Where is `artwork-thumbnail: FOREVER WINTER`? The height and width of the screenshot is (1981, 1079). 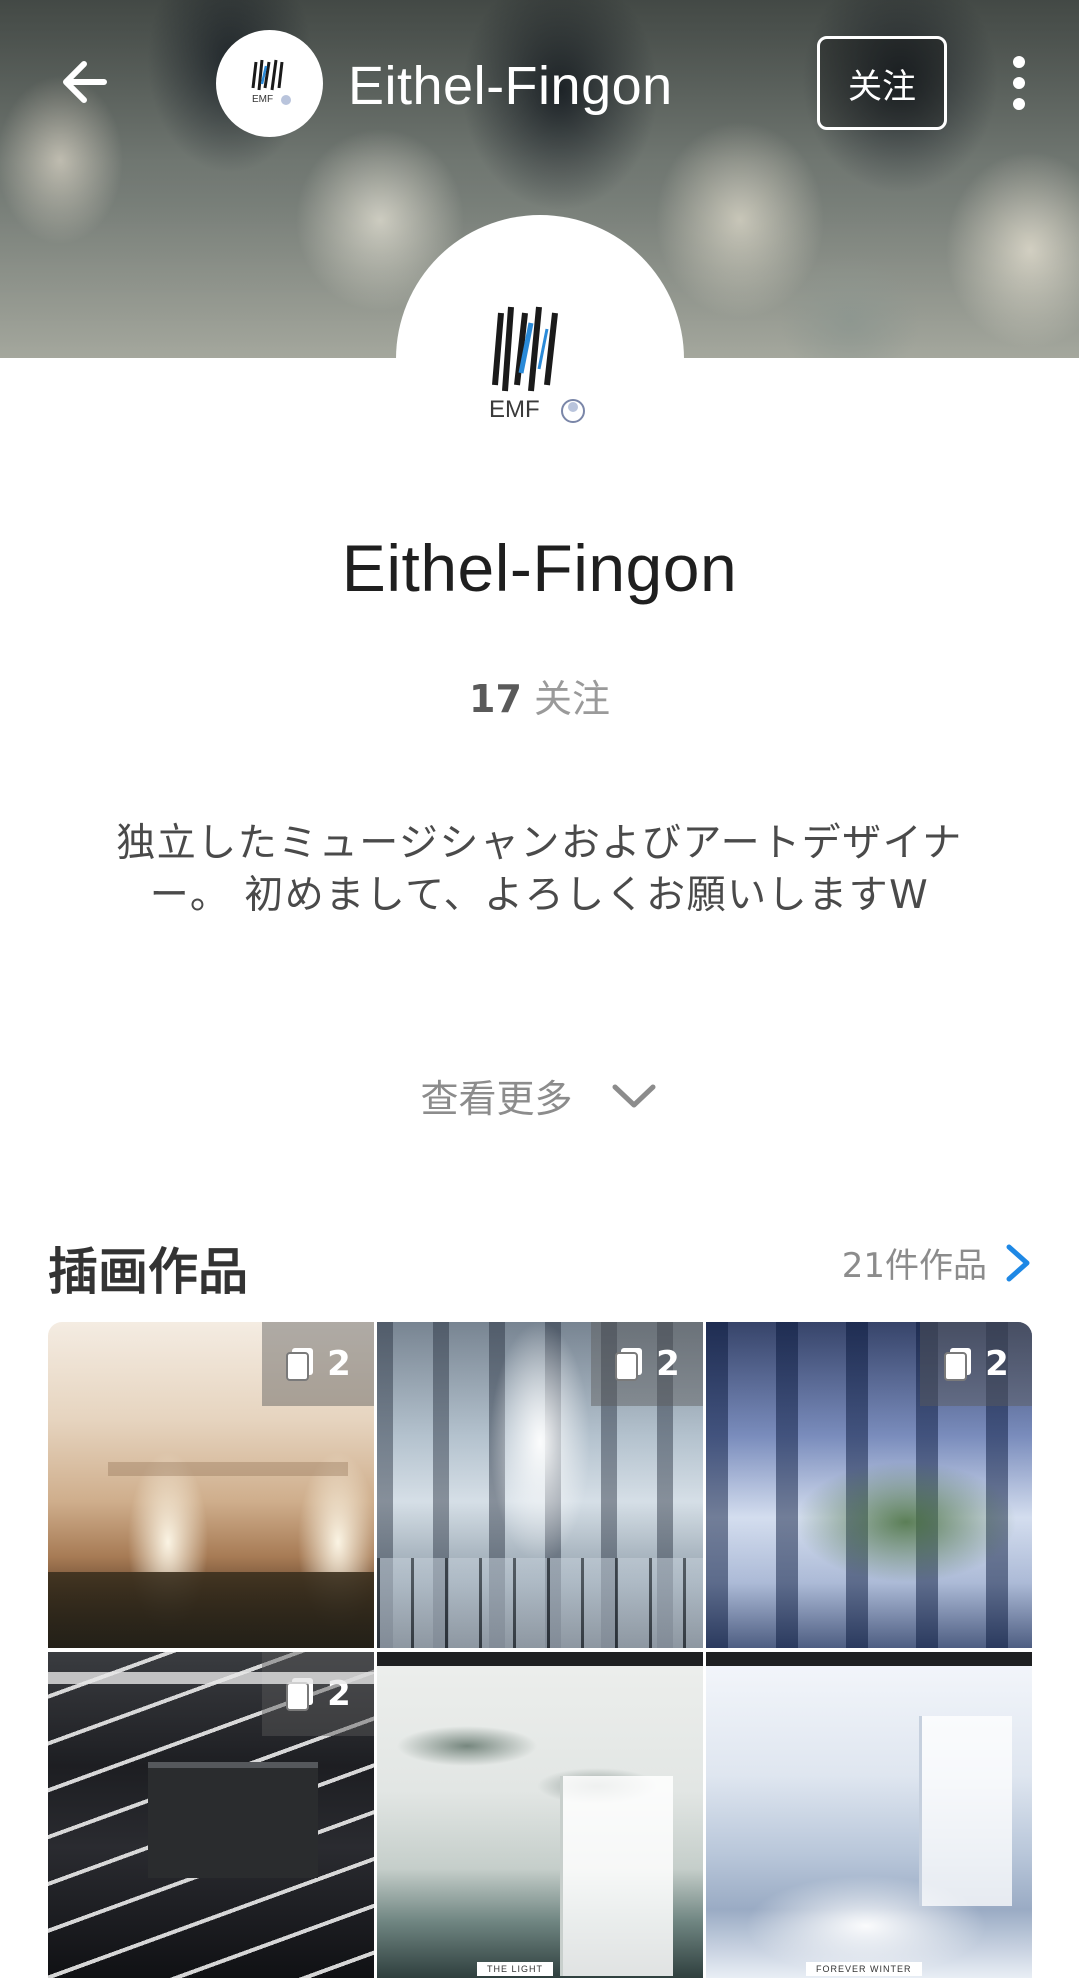
artwork-thumbnail: FOREVER WINTER is located at coordinates (869, 1815).